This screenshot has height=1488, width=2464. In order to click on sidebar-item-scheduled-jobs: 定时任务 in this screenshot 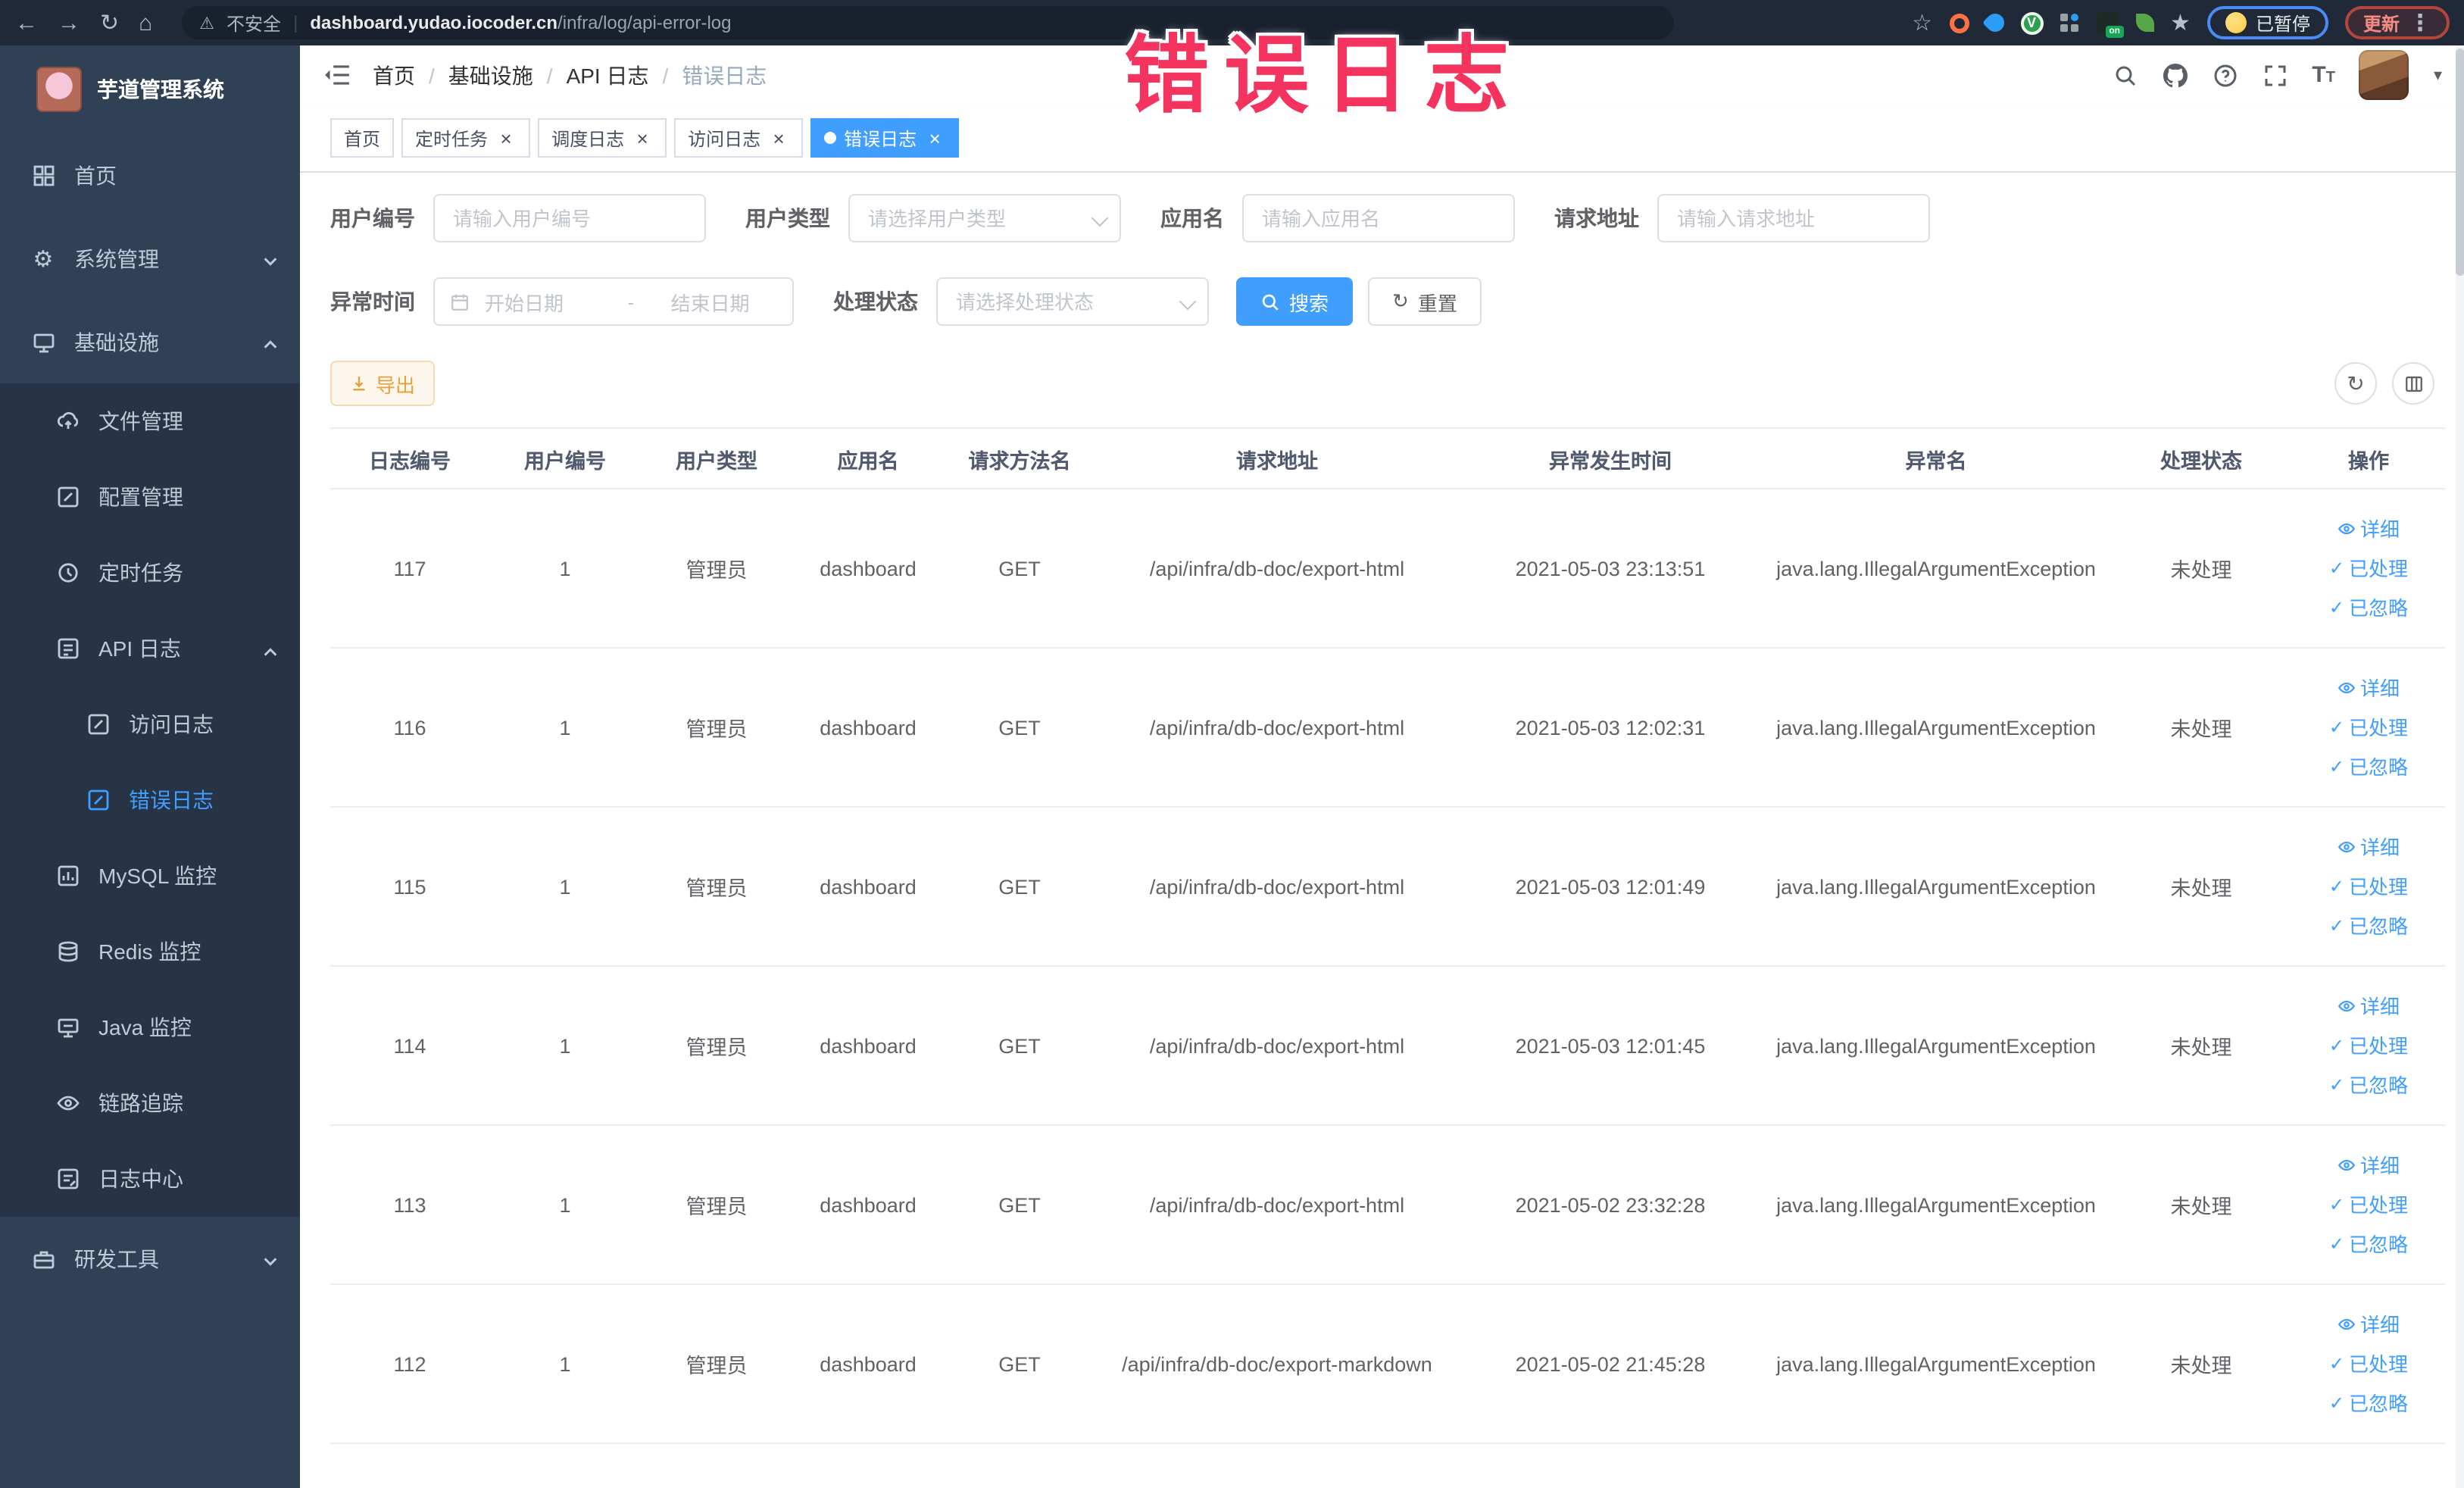, I will do `click(150, 573)`.